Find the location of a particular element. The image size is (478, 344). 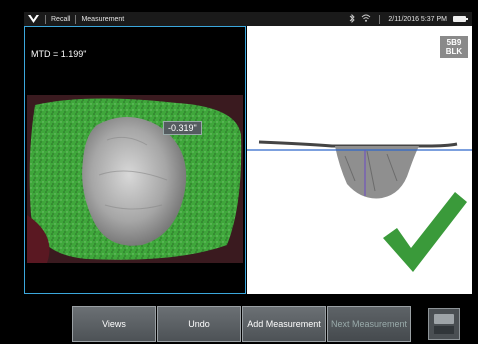

probe-badge: 5B9 BLK is located at coordinates (454, 47).